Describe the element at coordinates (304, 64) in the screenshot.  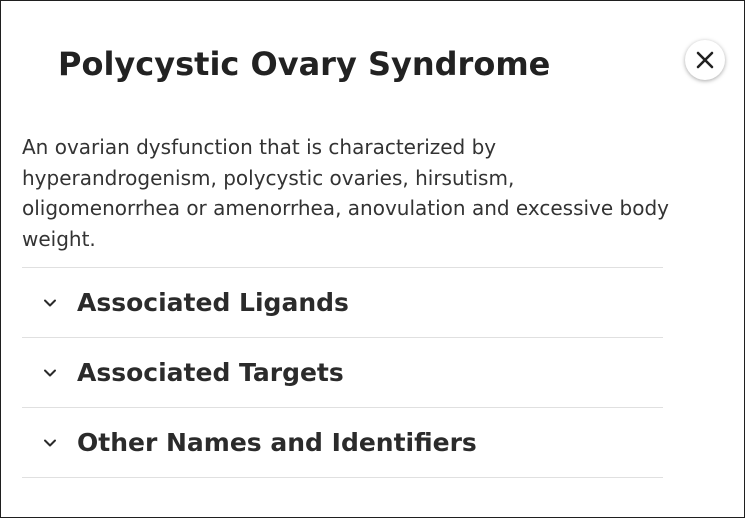
I see `dialog-title: Polycystic Ovary Syndrome` at that location.